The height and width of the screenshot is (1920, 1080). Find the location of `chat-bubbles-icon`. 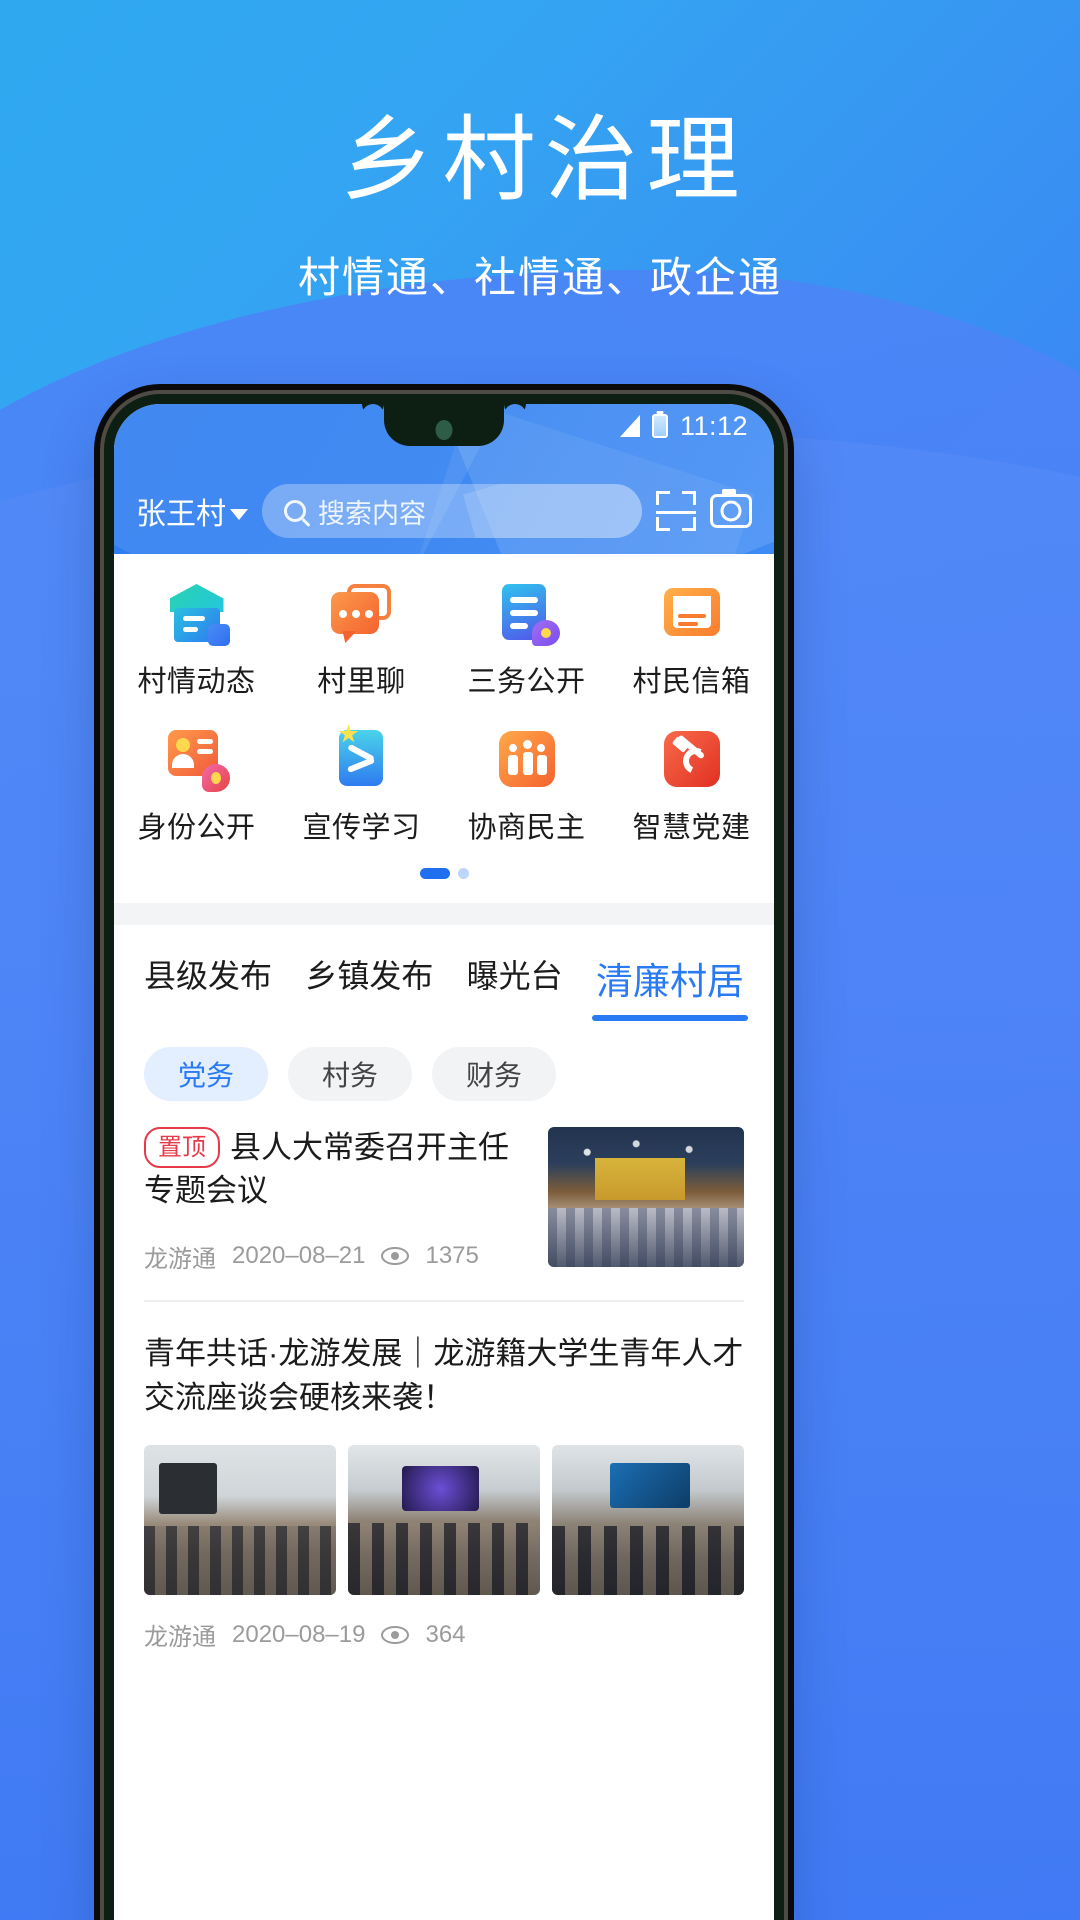

chat-bubbles-icon is located at coordinates (361, 613).